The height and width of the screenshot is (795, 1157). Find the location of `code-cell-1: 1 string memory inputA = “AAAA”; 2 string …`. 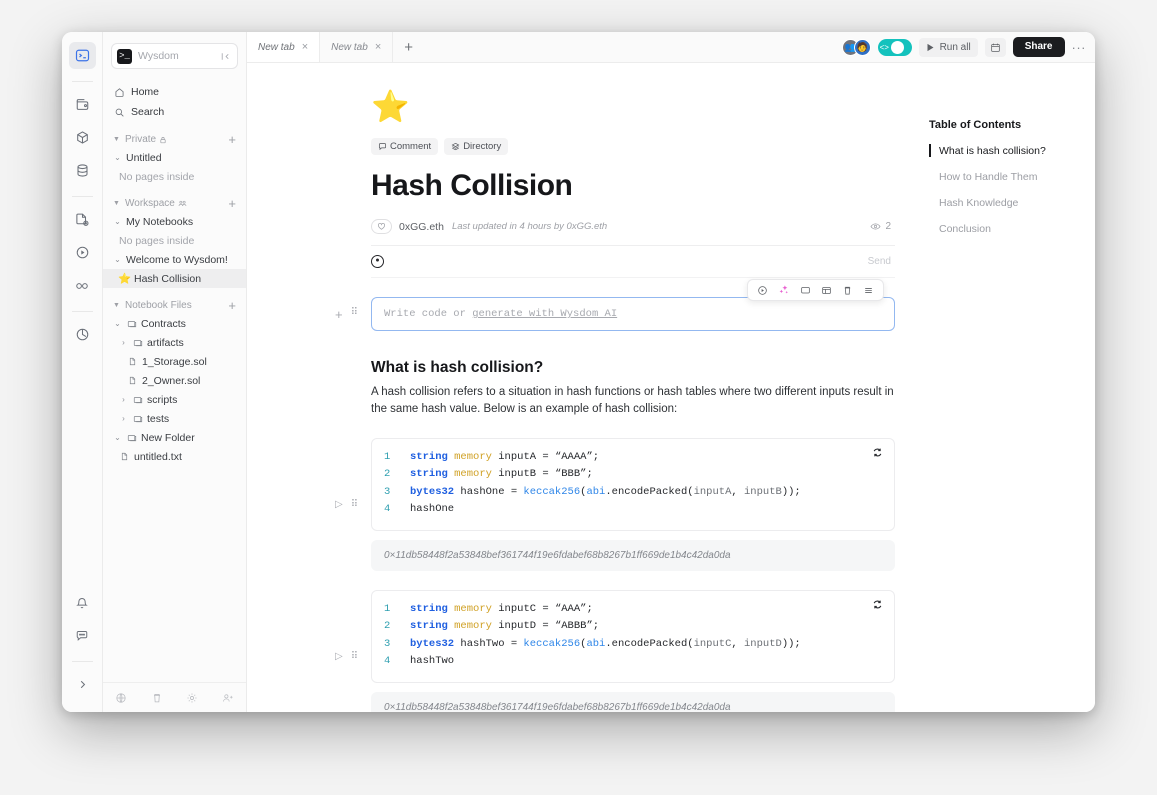

code-cell-1: 1 string memory inputA = “AAAA”; 2 string … is located at coordinates (633, 484).